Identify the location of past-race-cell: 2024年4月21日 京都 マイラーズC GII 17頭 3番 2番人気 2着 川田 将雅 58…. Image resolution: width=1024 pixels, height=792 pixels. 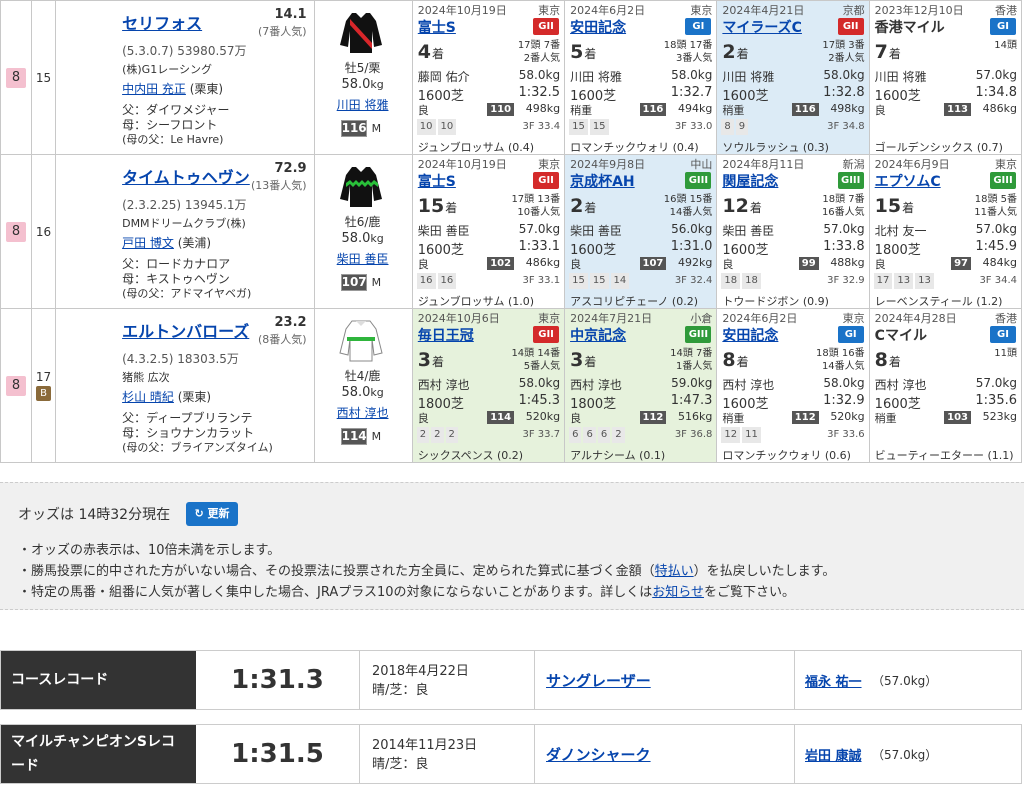
(793, 77).